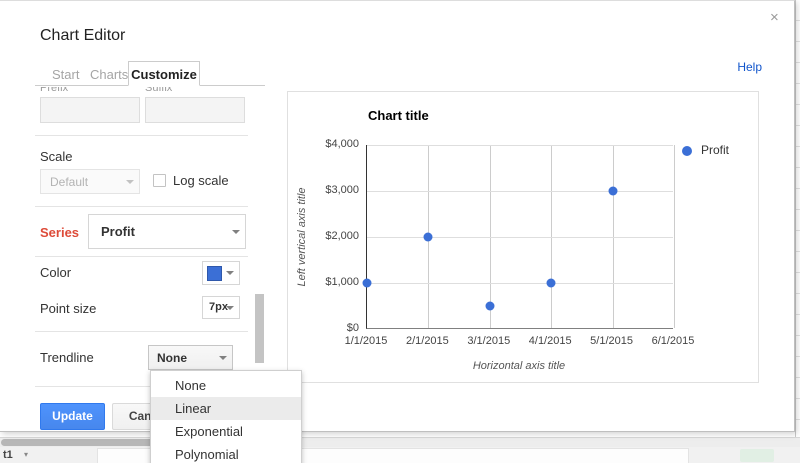  Describe the element at coordinates (427, 341) in the screenshot. I see `x-tick-label: 2/1/2015` at that location.